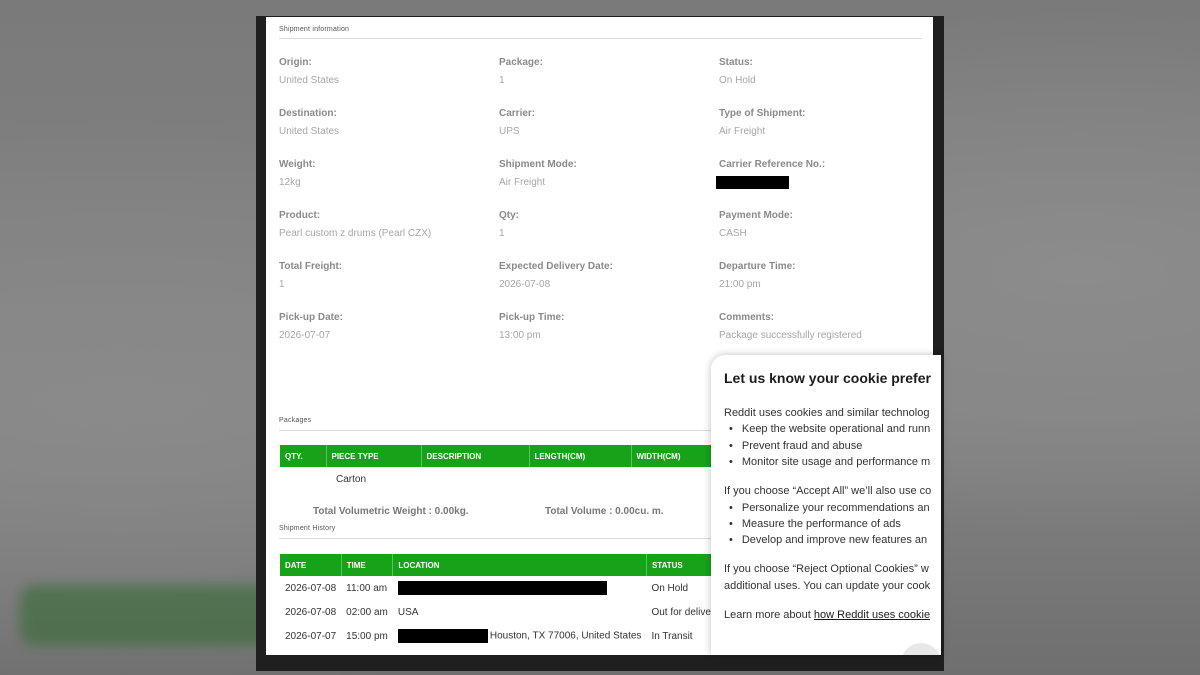 The width and height of the screenshot is (1200, 675). I want to click on weight-value: 12kg, so click(290, 182).